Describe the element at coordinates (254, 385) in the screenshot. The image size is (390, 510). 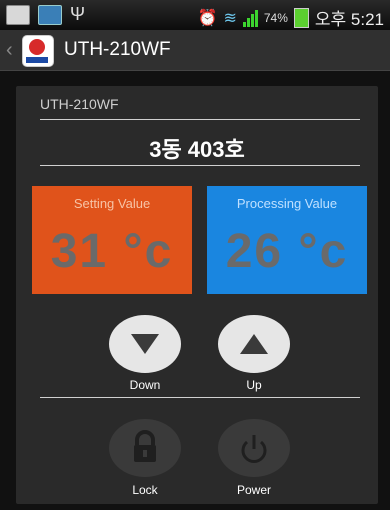
I see `up-label: Up` at that location.